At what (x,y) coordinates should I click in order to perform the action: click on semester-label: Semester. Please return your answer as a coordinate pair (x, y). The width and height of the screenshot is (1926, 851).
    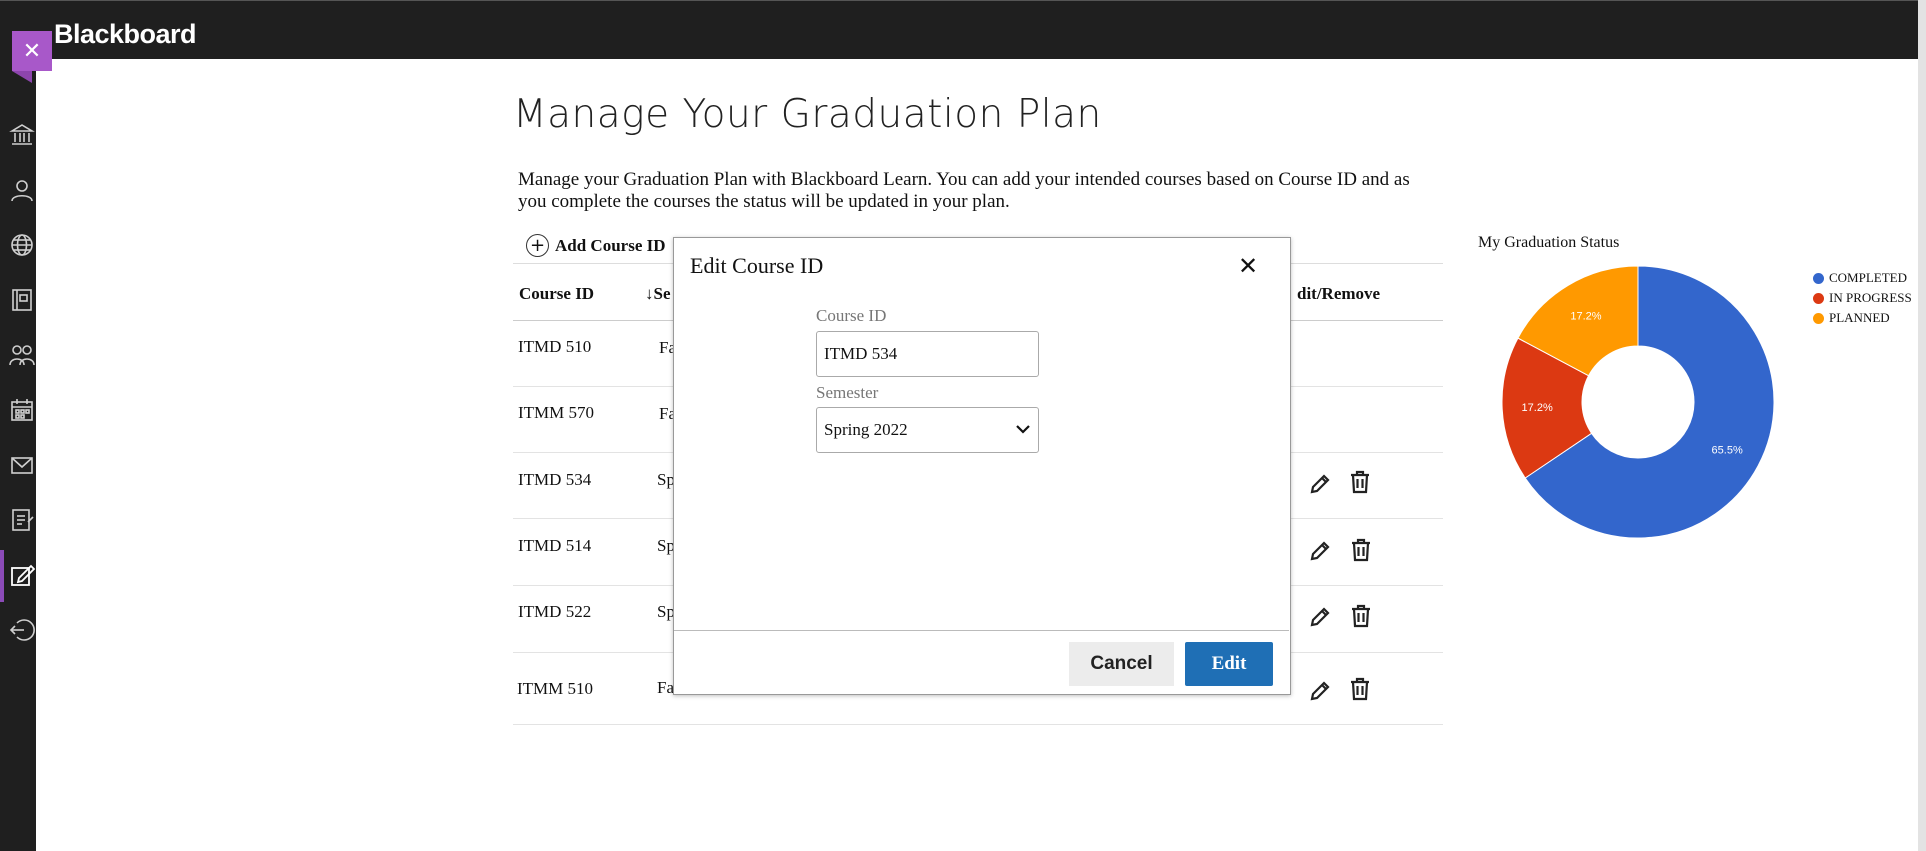
    Looking at the image, I should click on (847, 392).